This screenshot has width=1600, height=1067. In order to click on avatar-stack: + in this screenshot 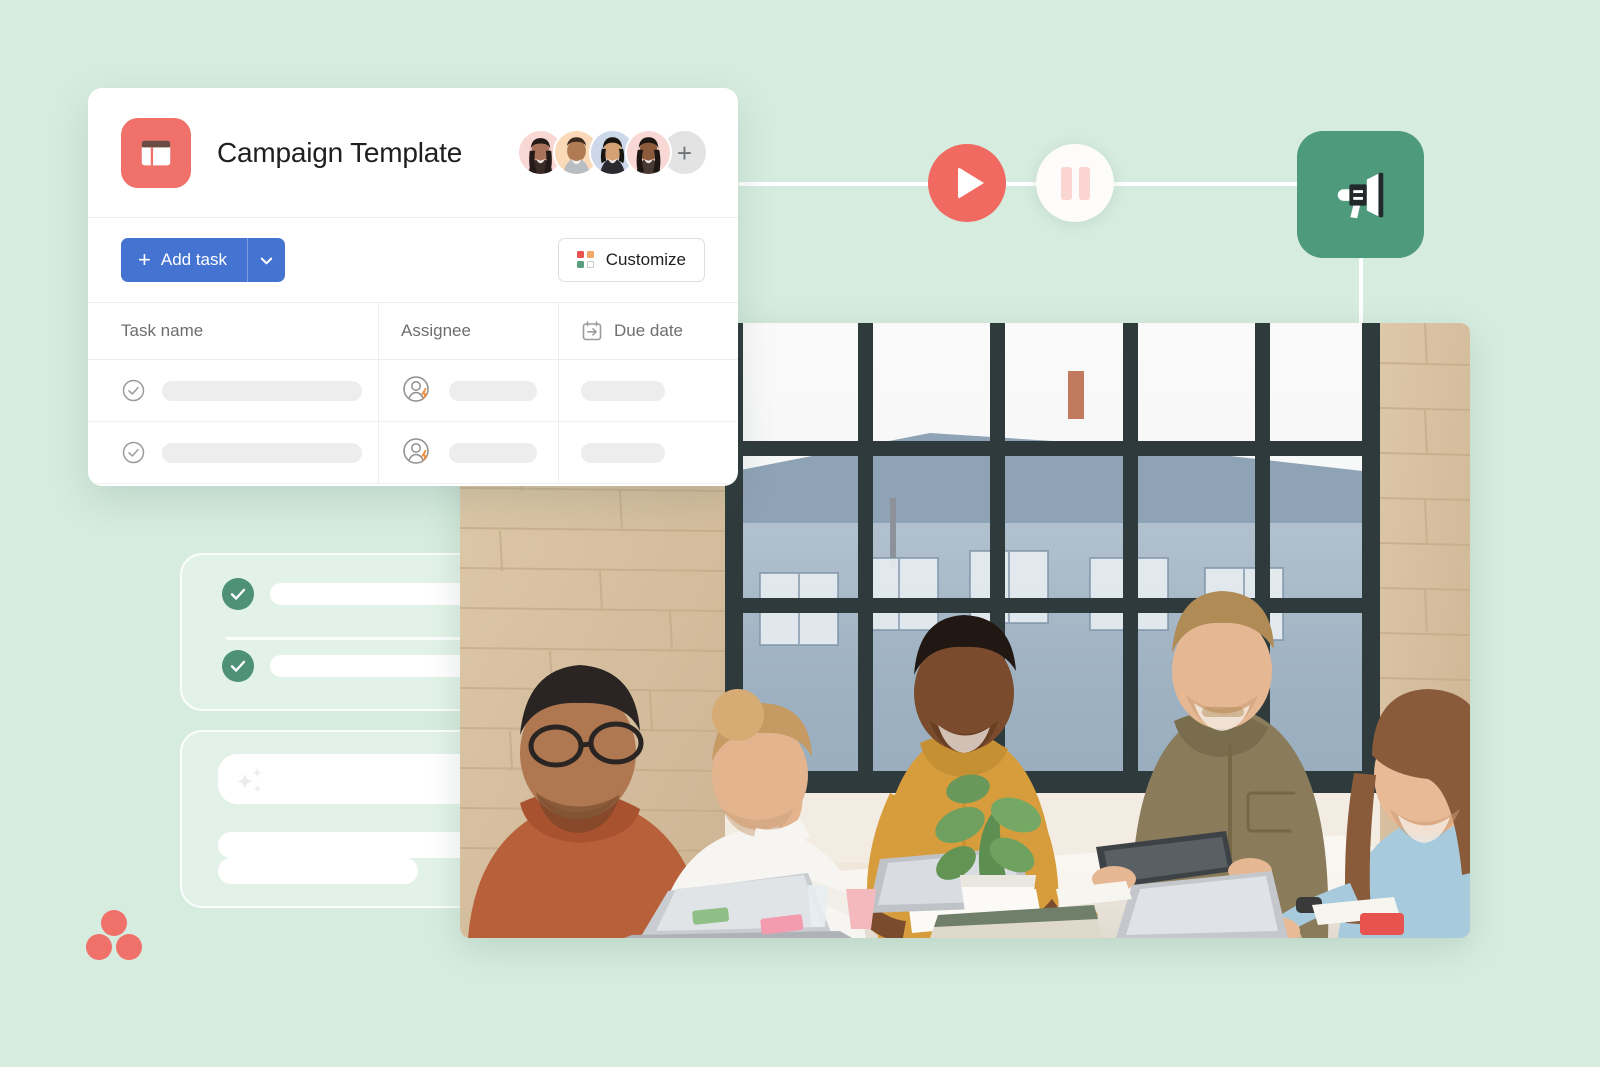, I will do `click(612, 152)`.